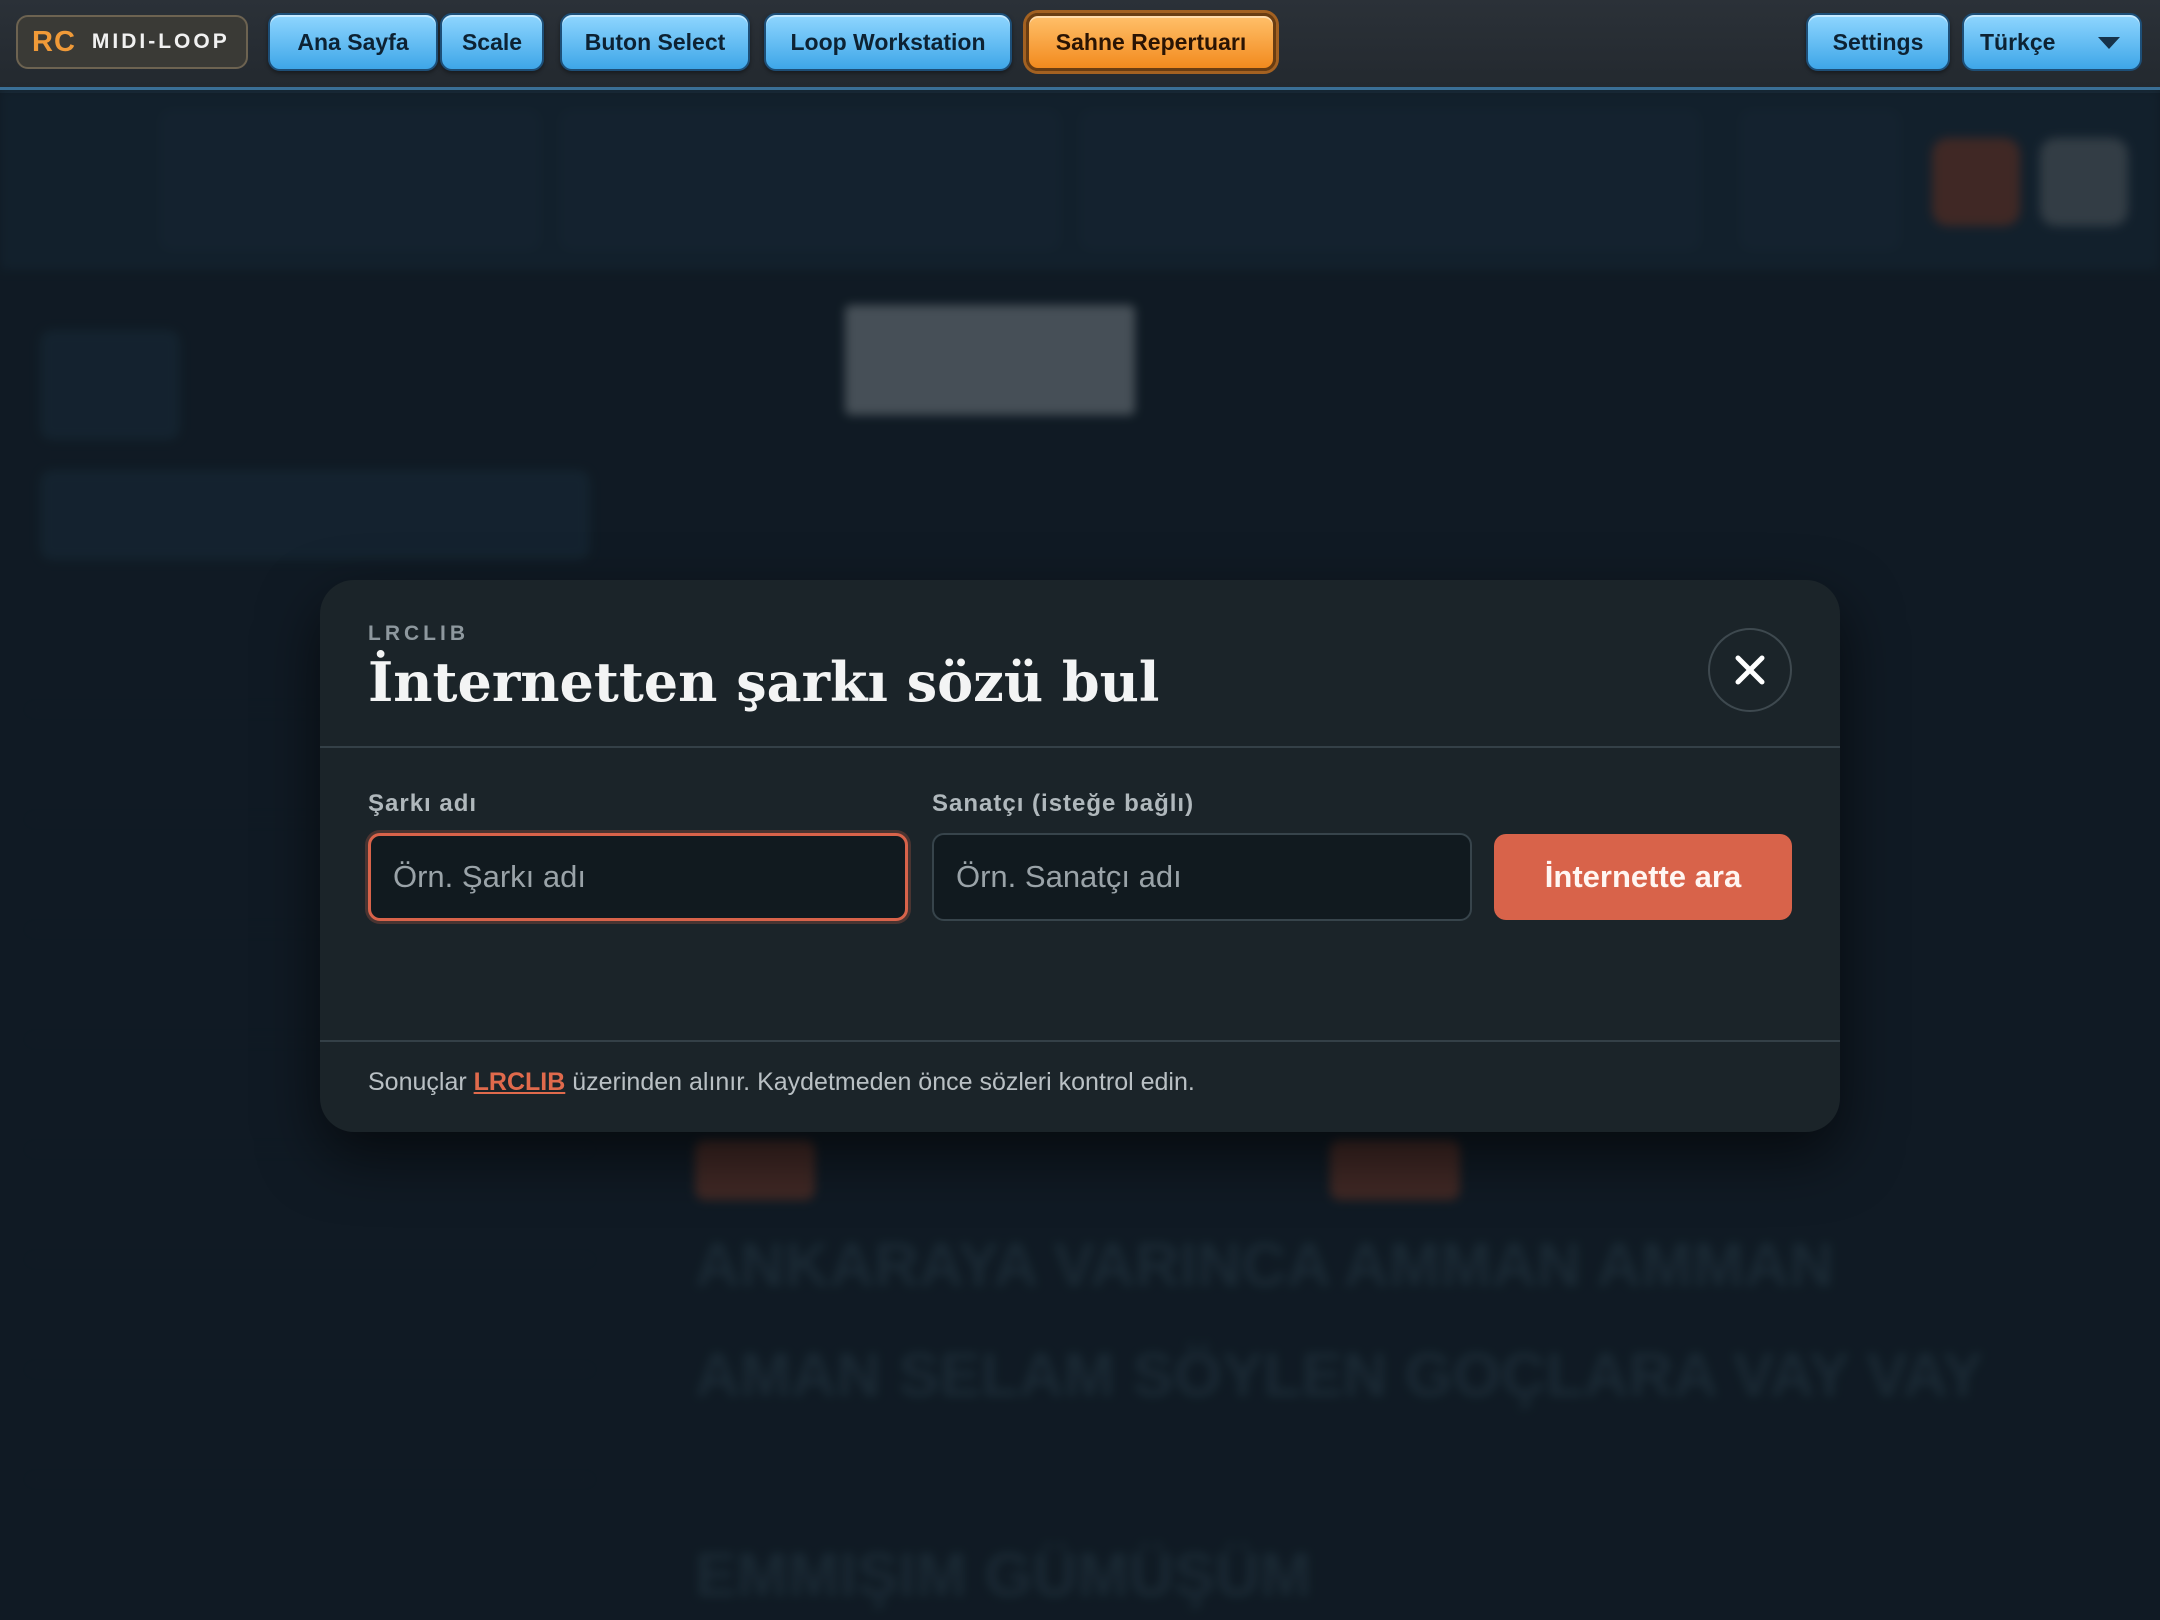 The image size is (2160, 1620). What do you see at coordinates (1151, 42) in the screenshot?
I see `nav-sahne-repertuari-button: Sahne Repertuarı` at bounding box center [1151, 42].